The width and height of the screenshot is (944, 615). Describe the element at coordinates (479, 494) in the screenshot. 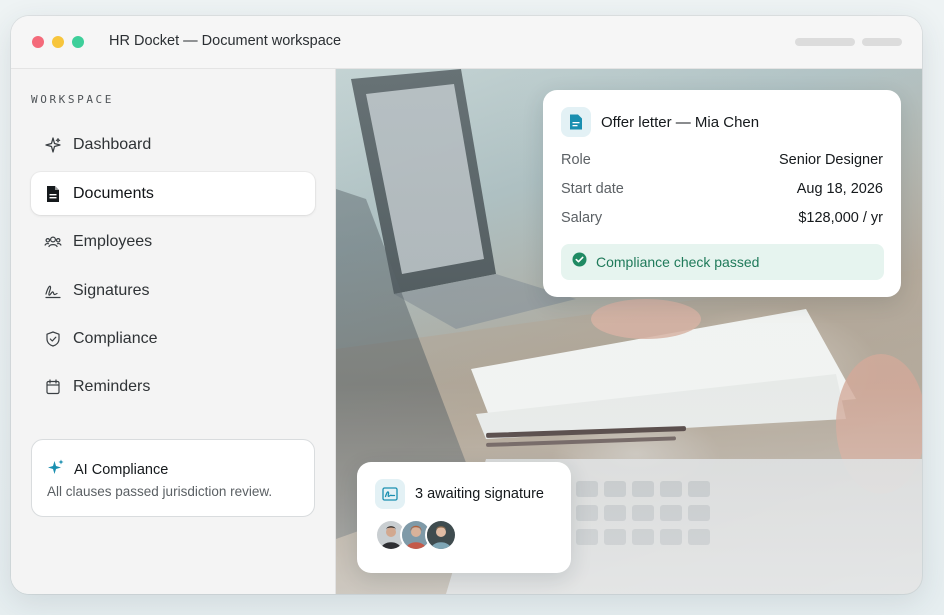

I see `awaiting-signature-title: 3 awaiting signature` at that location.